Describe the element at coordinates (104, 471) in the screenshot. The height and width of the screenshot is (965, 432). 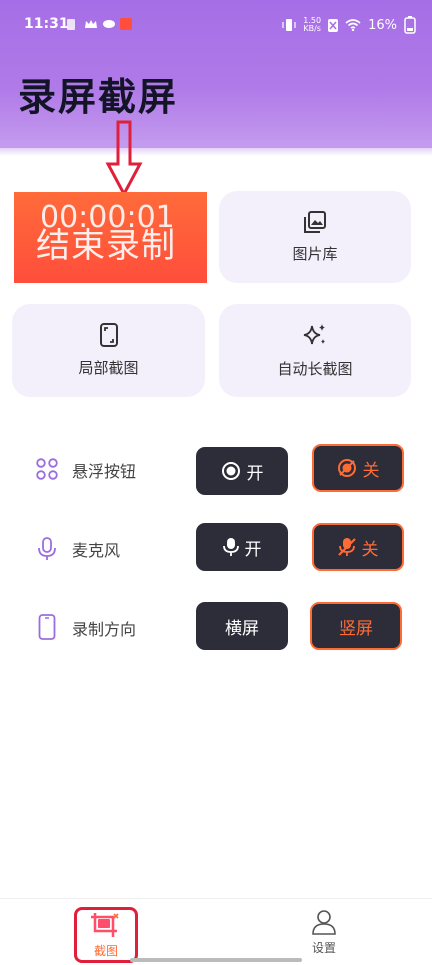
I see `float-button-label: 悬浮按钮` at that location.